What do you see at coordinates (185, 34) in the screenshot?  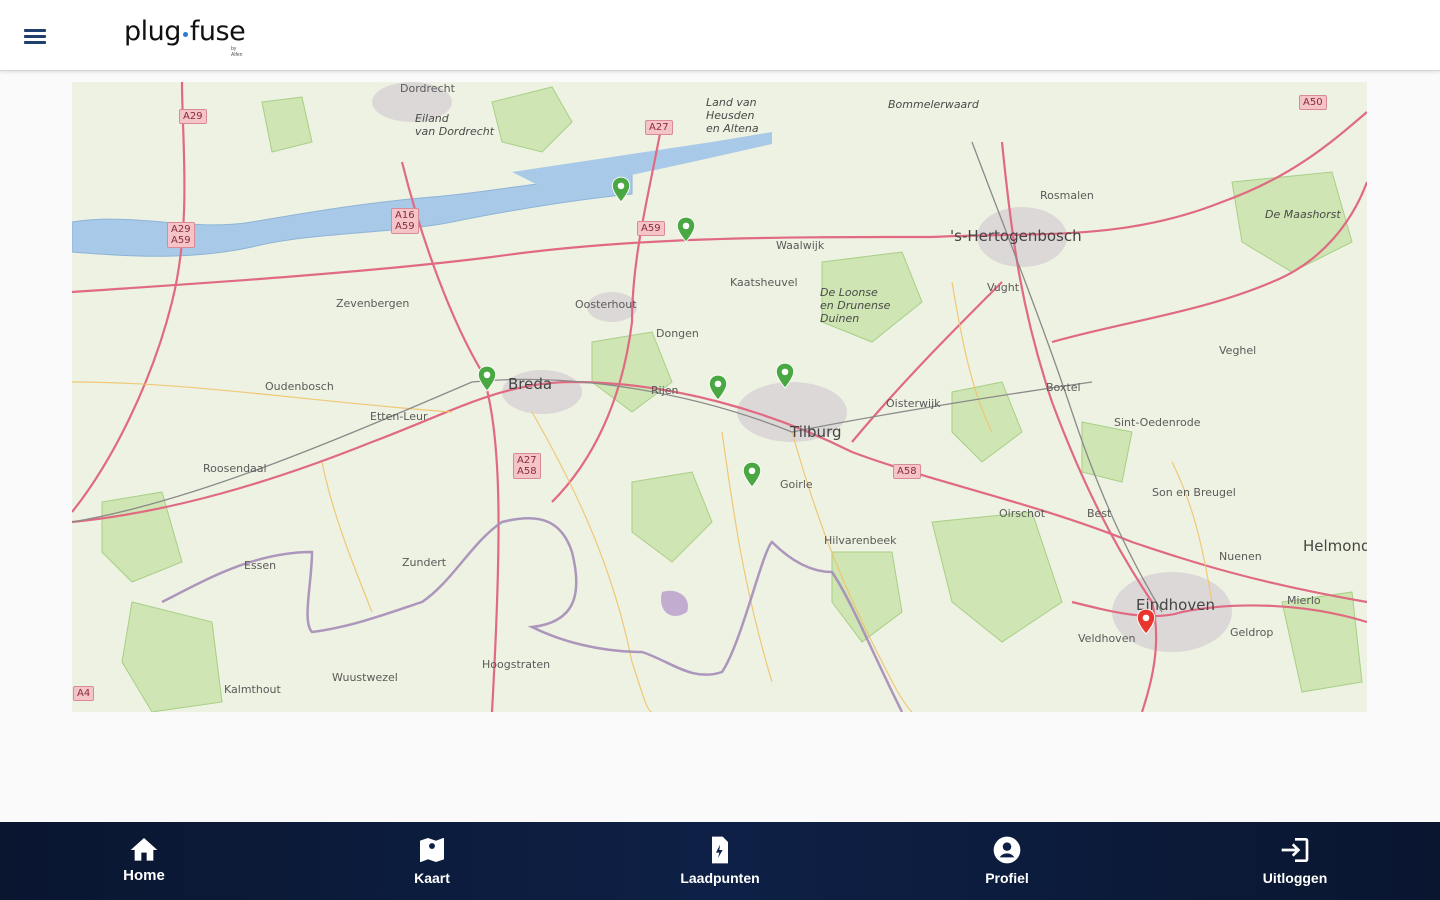 I see `logo-dot-icon` at bounding box center [185, 34].